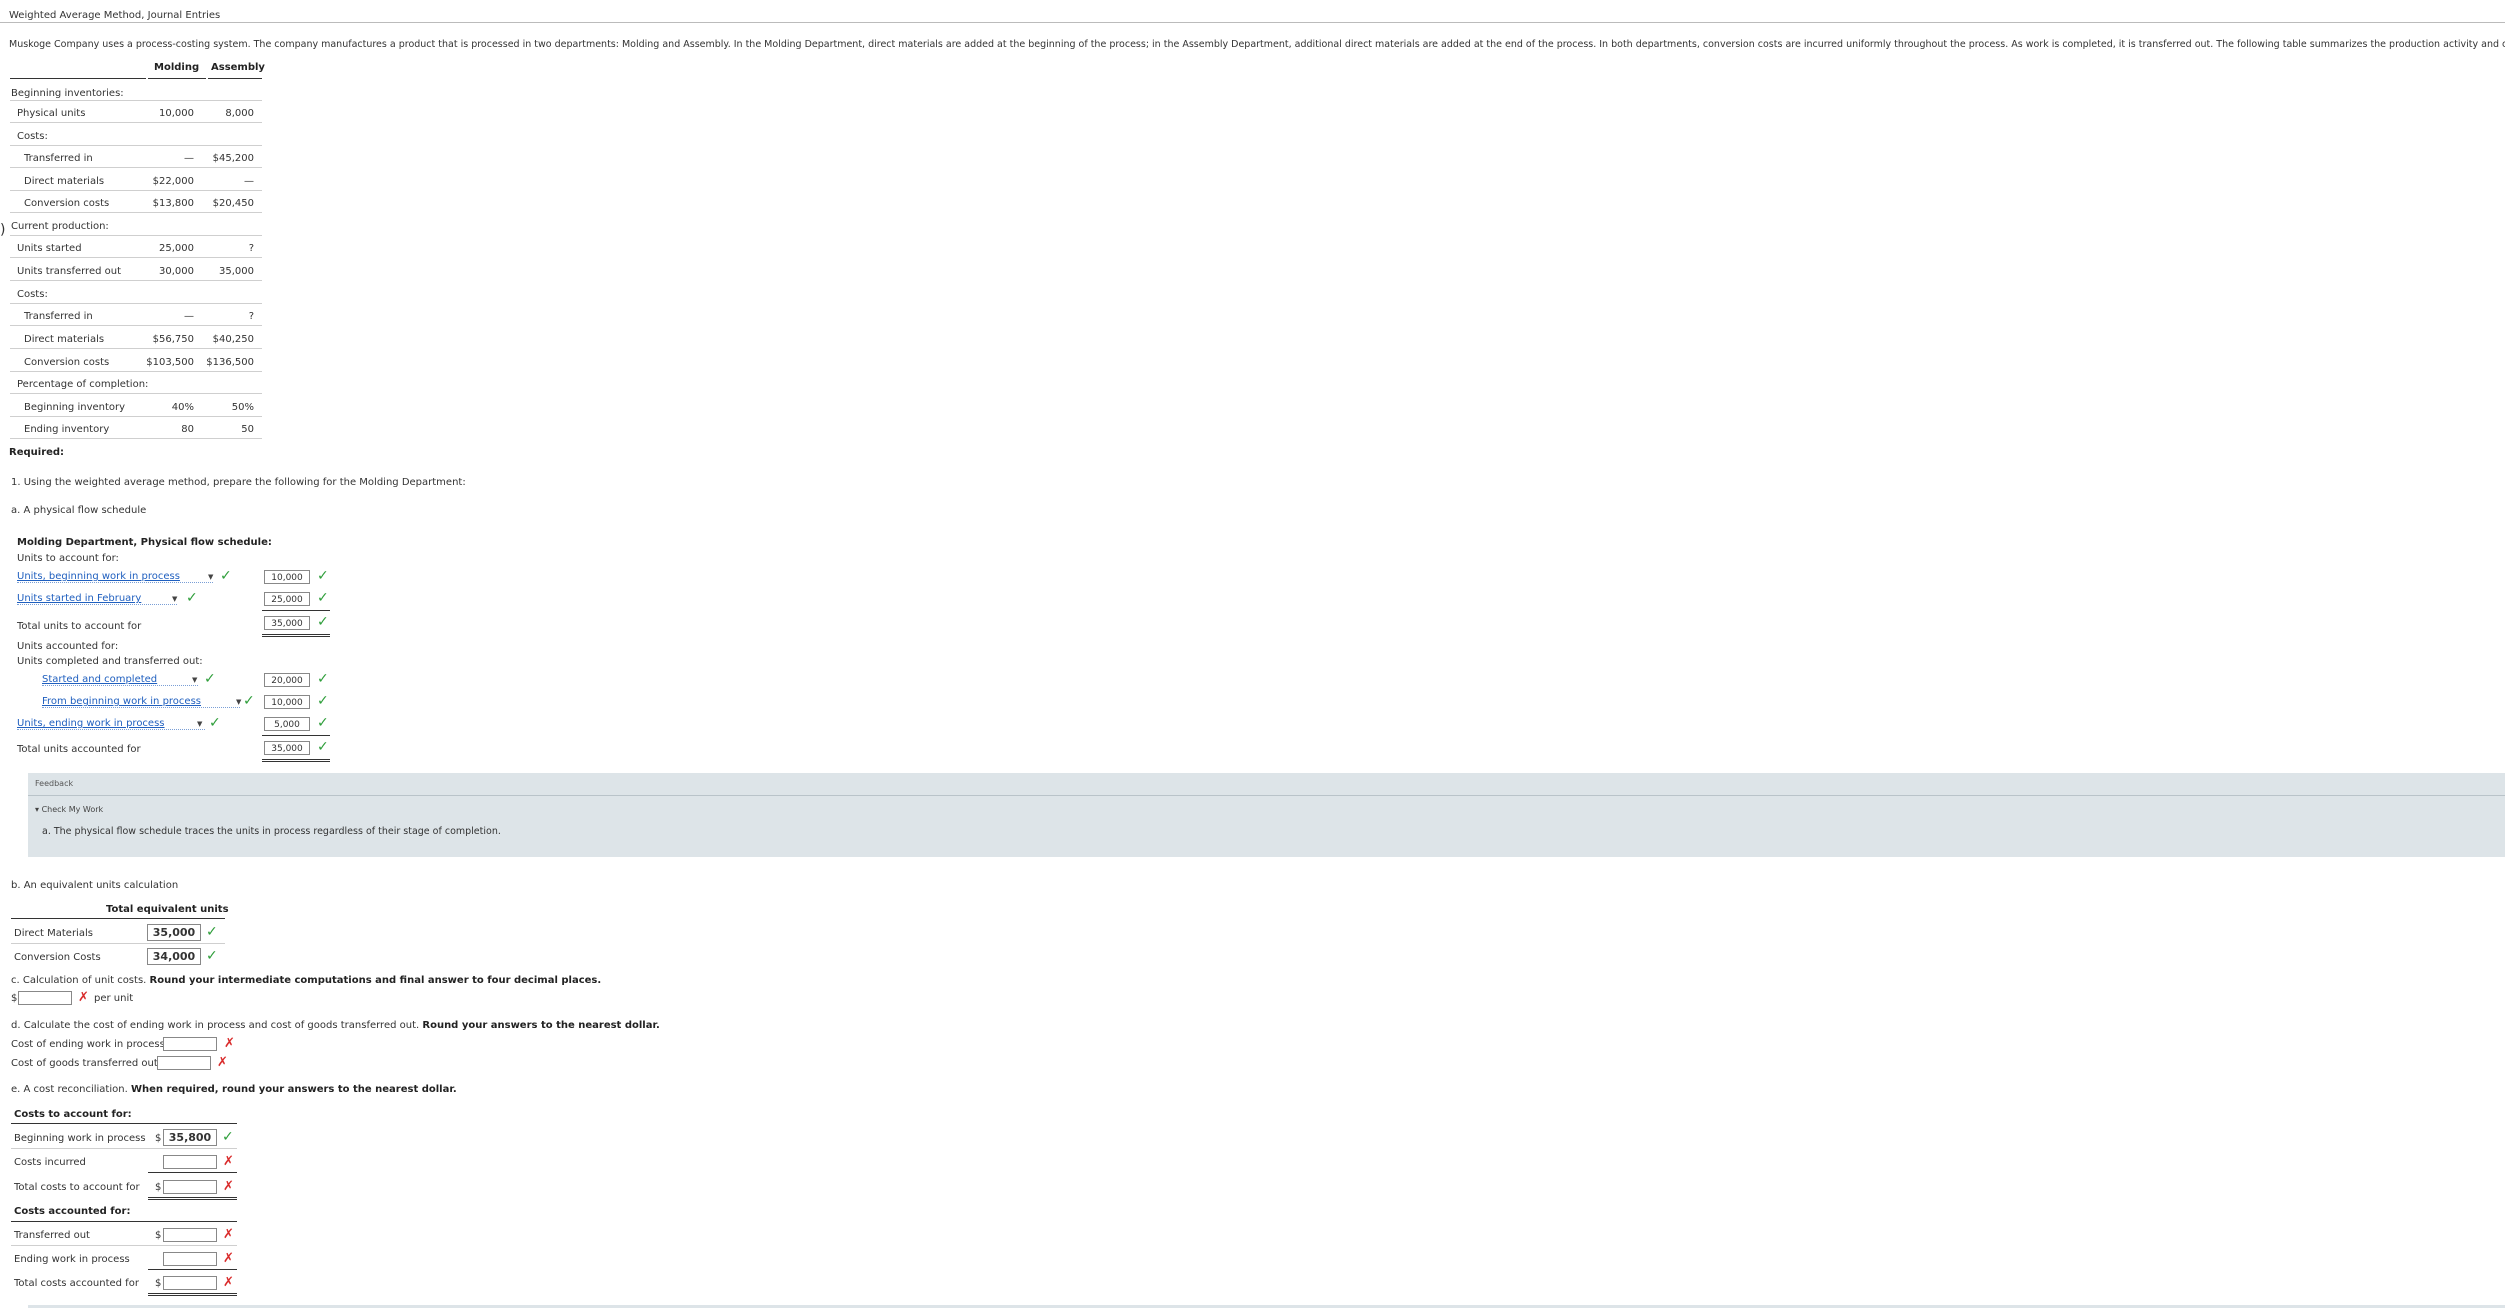 The image size is (2505, 1308). What do you see at coordinates (1252, 22) in the screenshot?
I see `title-divider` at bounding box center [1252, 22].